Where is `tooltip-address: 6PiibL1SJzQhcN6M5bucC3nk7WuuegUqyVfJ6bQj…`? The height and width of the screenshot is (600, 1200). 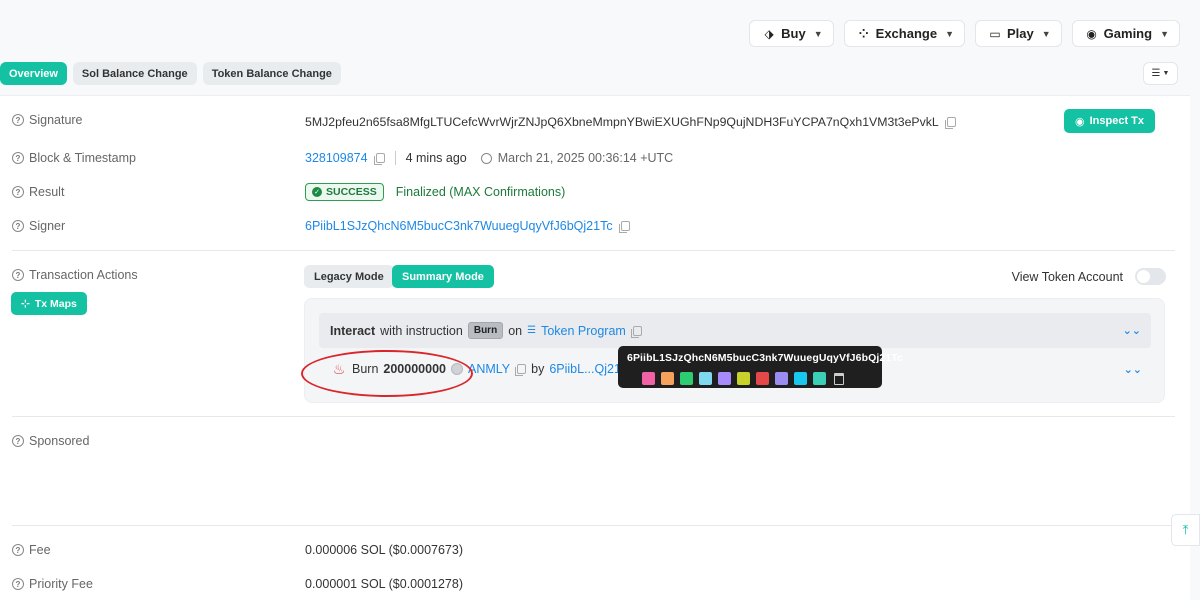 tooltip-address: 6PiibL1SJzQhcN6M5bucC3nk7WuuegUqyVfJ6bQj… is located at coordinates (765, 358).